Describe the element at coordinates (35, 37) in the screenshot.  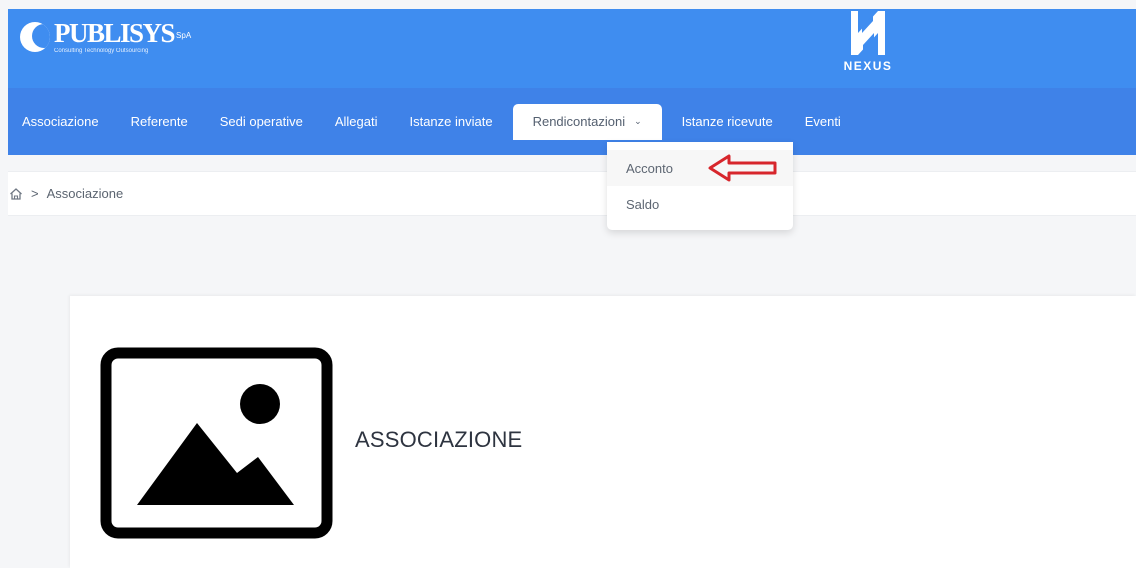
I see `publisys-crescent-icon` at that location.